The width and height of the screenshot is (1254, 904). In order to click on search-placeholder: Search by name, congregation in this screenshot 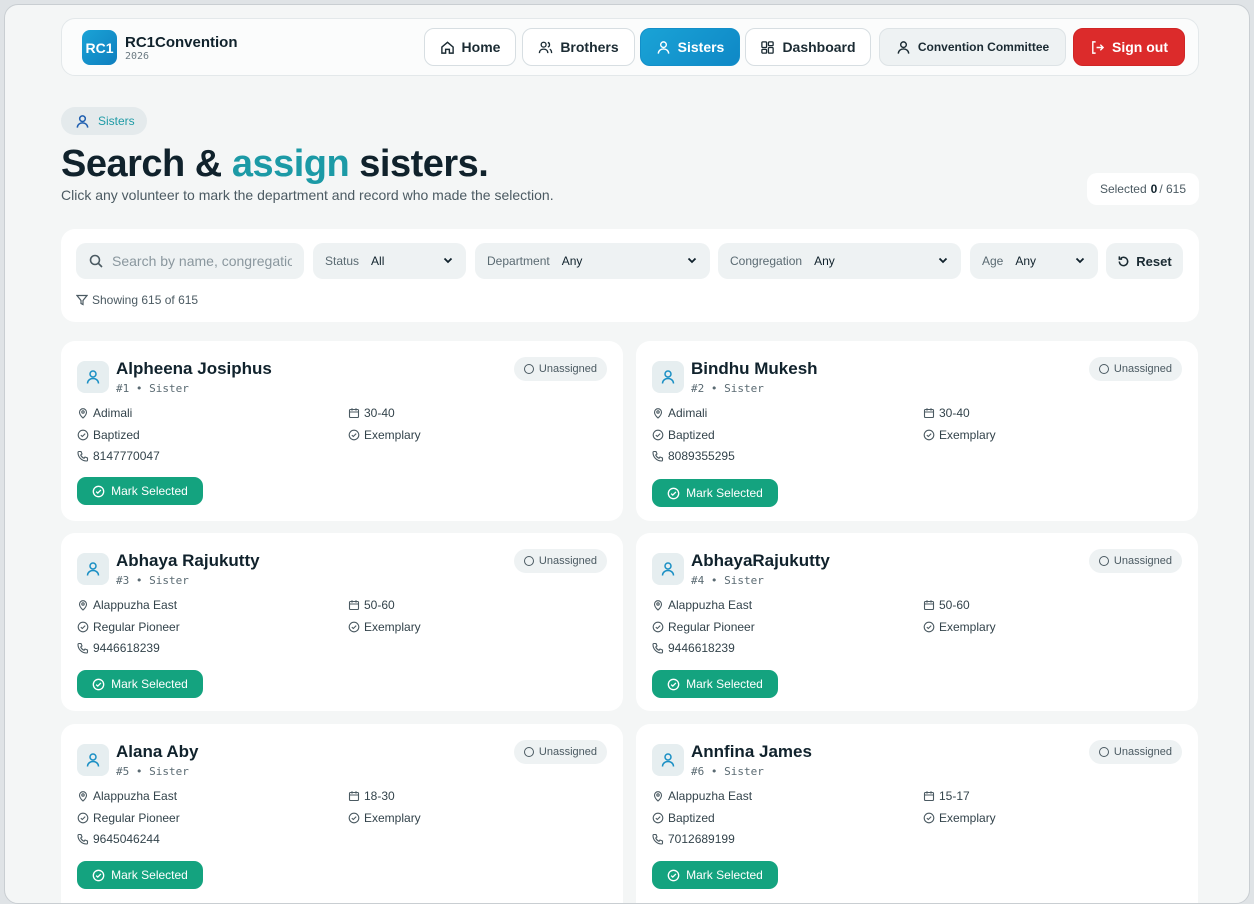, I will do `click(202, 261)`.